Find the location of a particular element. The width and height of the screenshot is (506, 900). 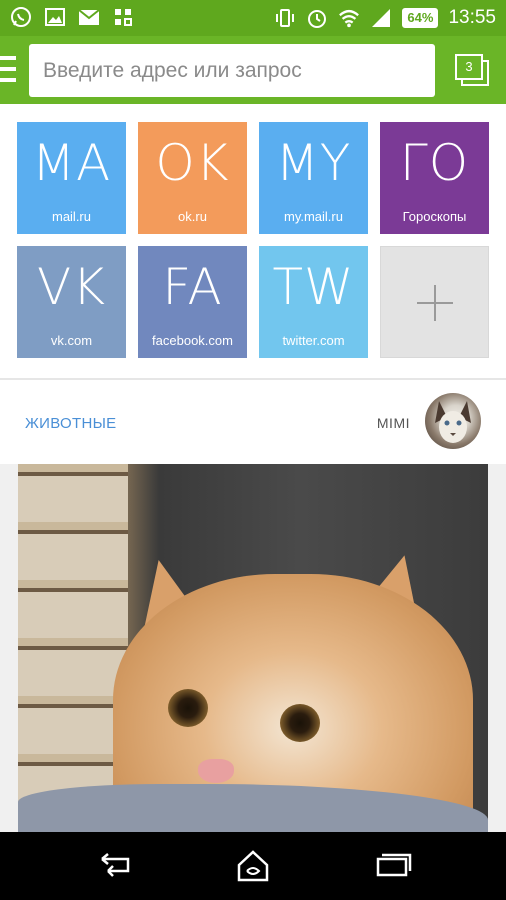

vibrate-icon is located at coordinates (285, 18).